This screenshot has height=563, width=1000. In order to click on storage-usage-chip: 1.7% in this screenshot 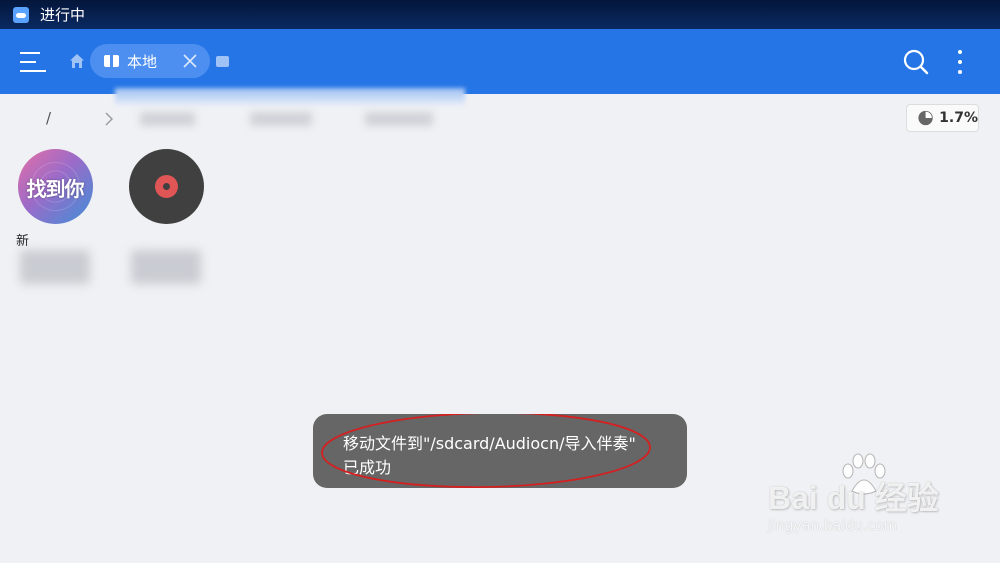, I will do `click(942, 118)`.